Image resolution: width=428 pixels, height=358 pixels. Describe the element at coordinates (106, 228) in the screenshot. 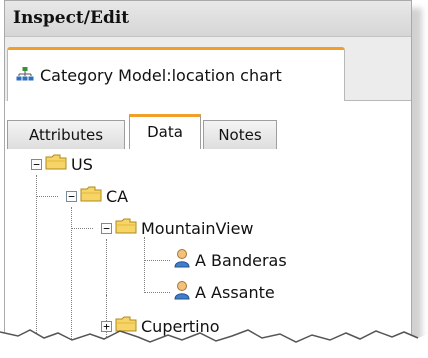

I see `collapse-toggle-mountainview: −` at that location.